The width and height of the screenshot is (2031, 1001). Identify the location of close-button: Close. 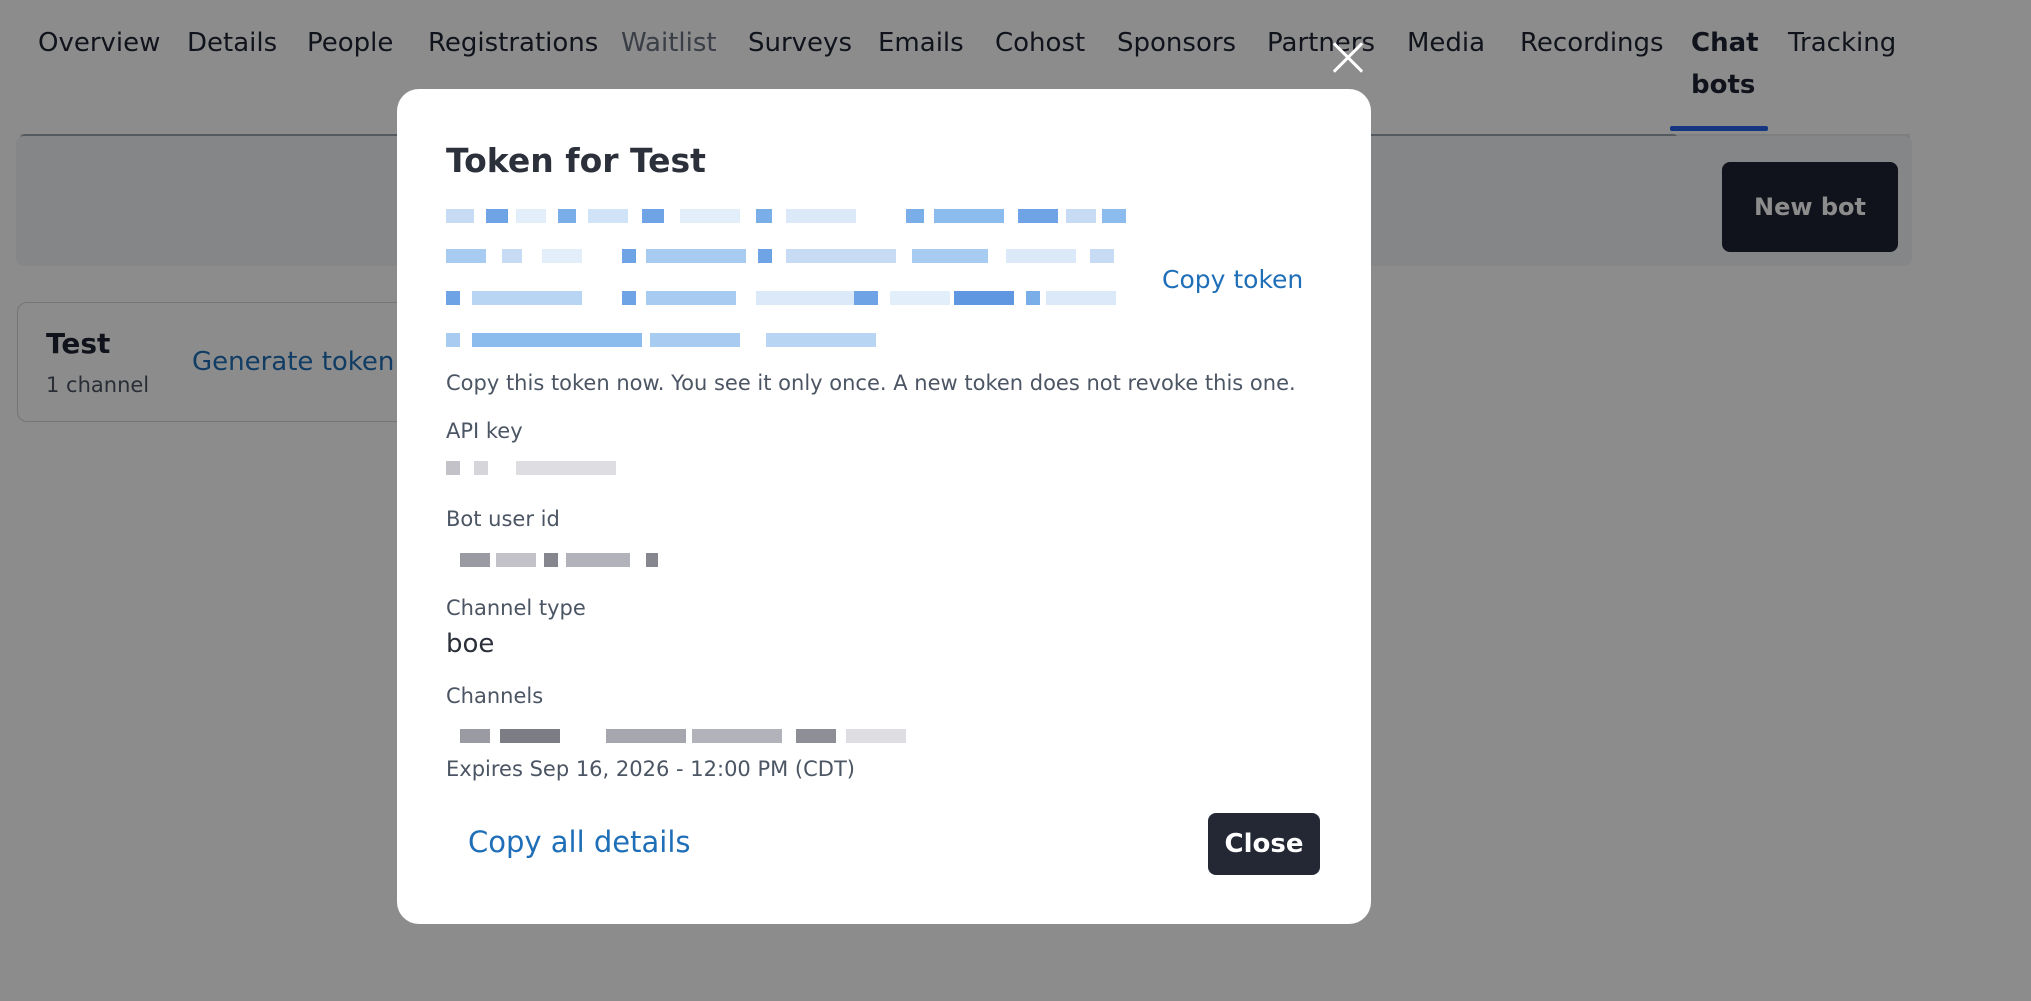
(1264, 844).